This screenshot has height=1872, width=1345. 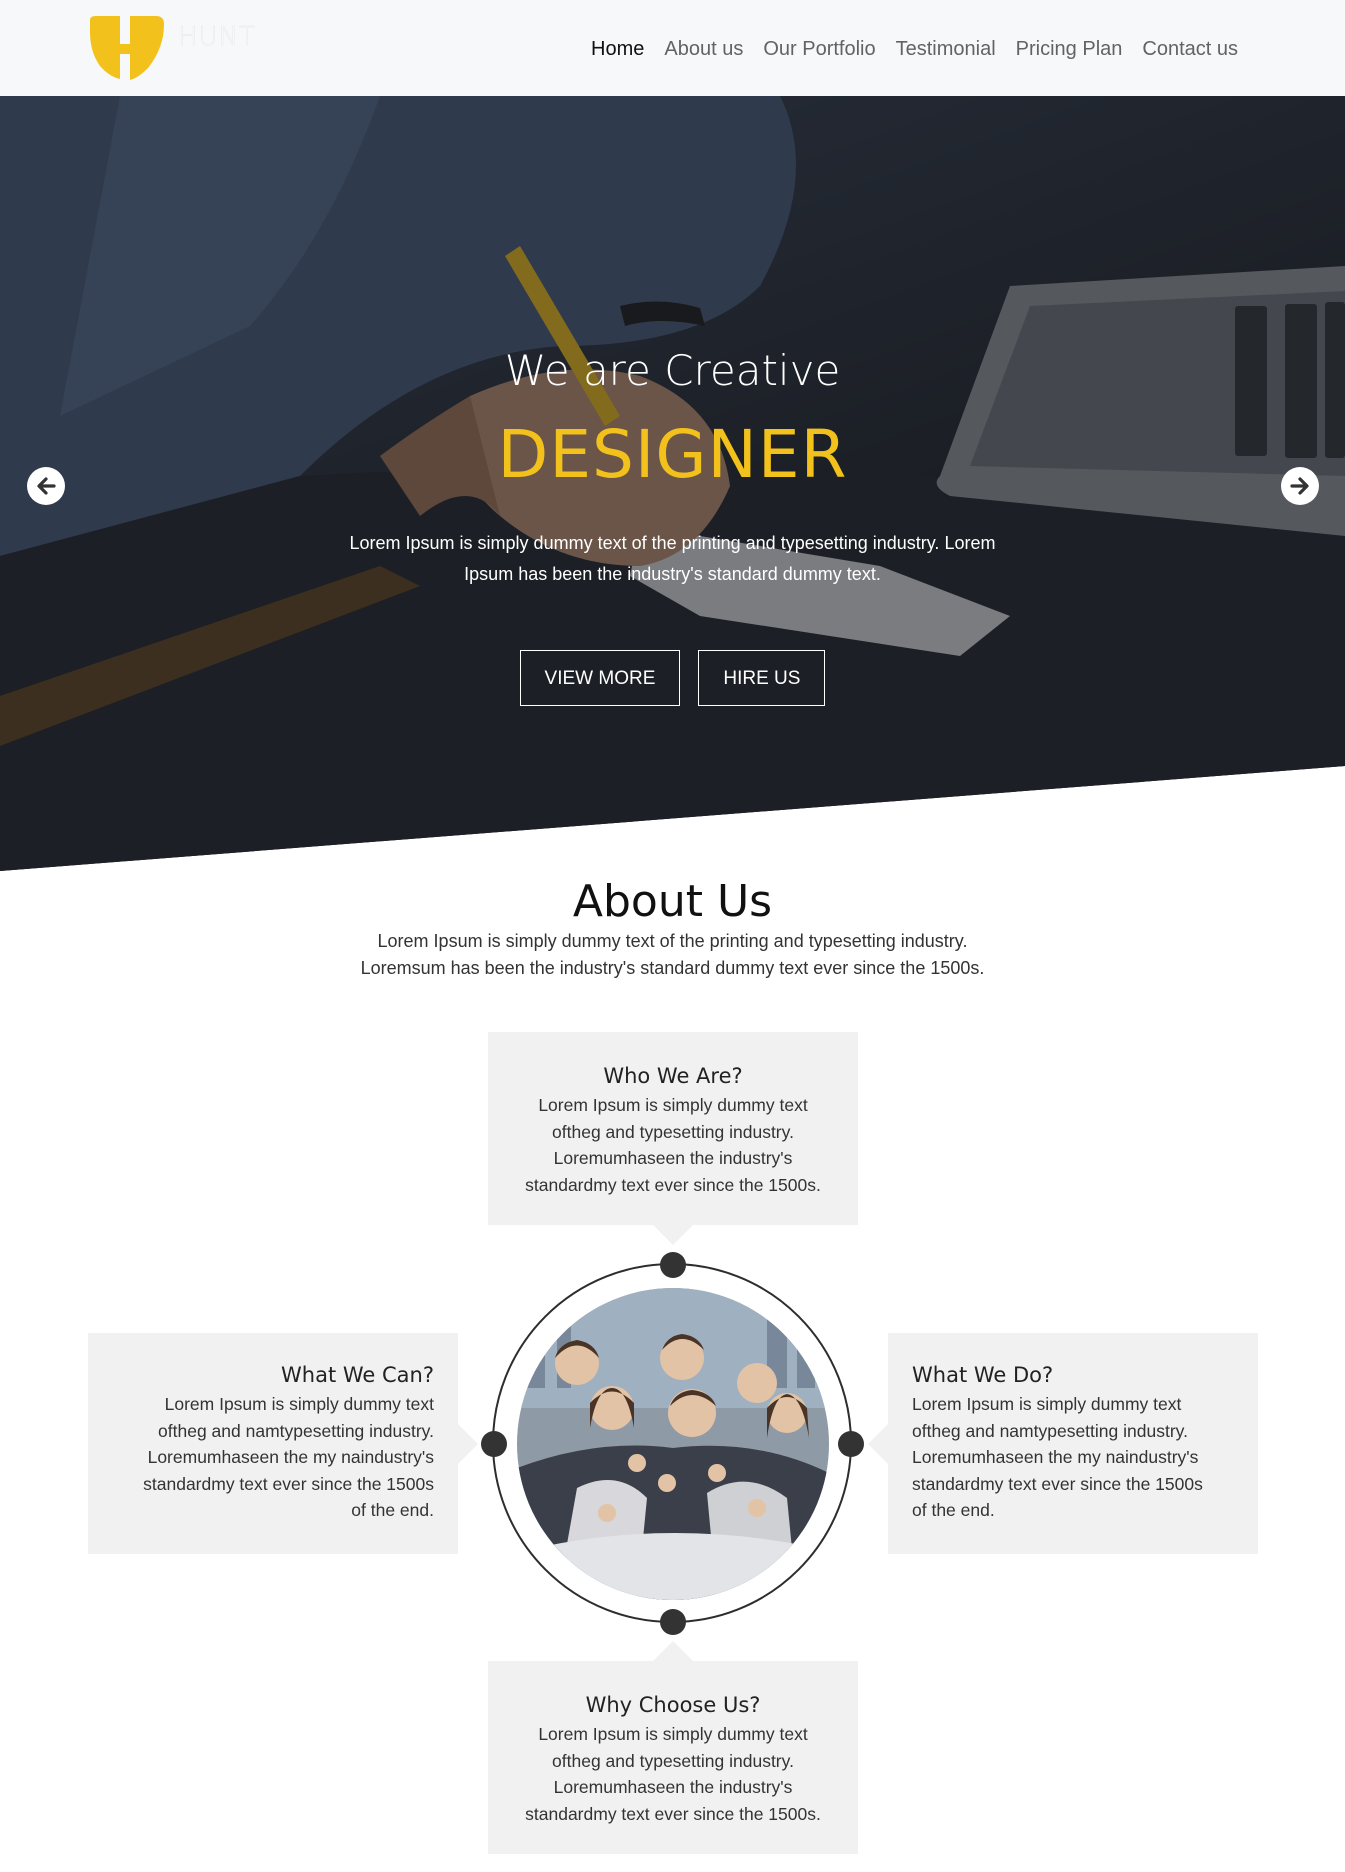 What do you see at coordinates (357, 1375) in the screenshot?
I see `card-title: What We Can?` at bounding box center [357, 1375].